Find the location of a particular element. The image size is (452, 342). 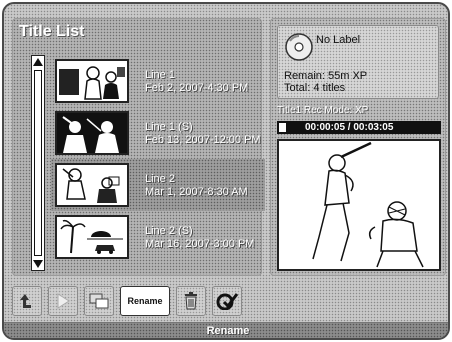

copy-frames-icon is located at coordinates (99, 301).